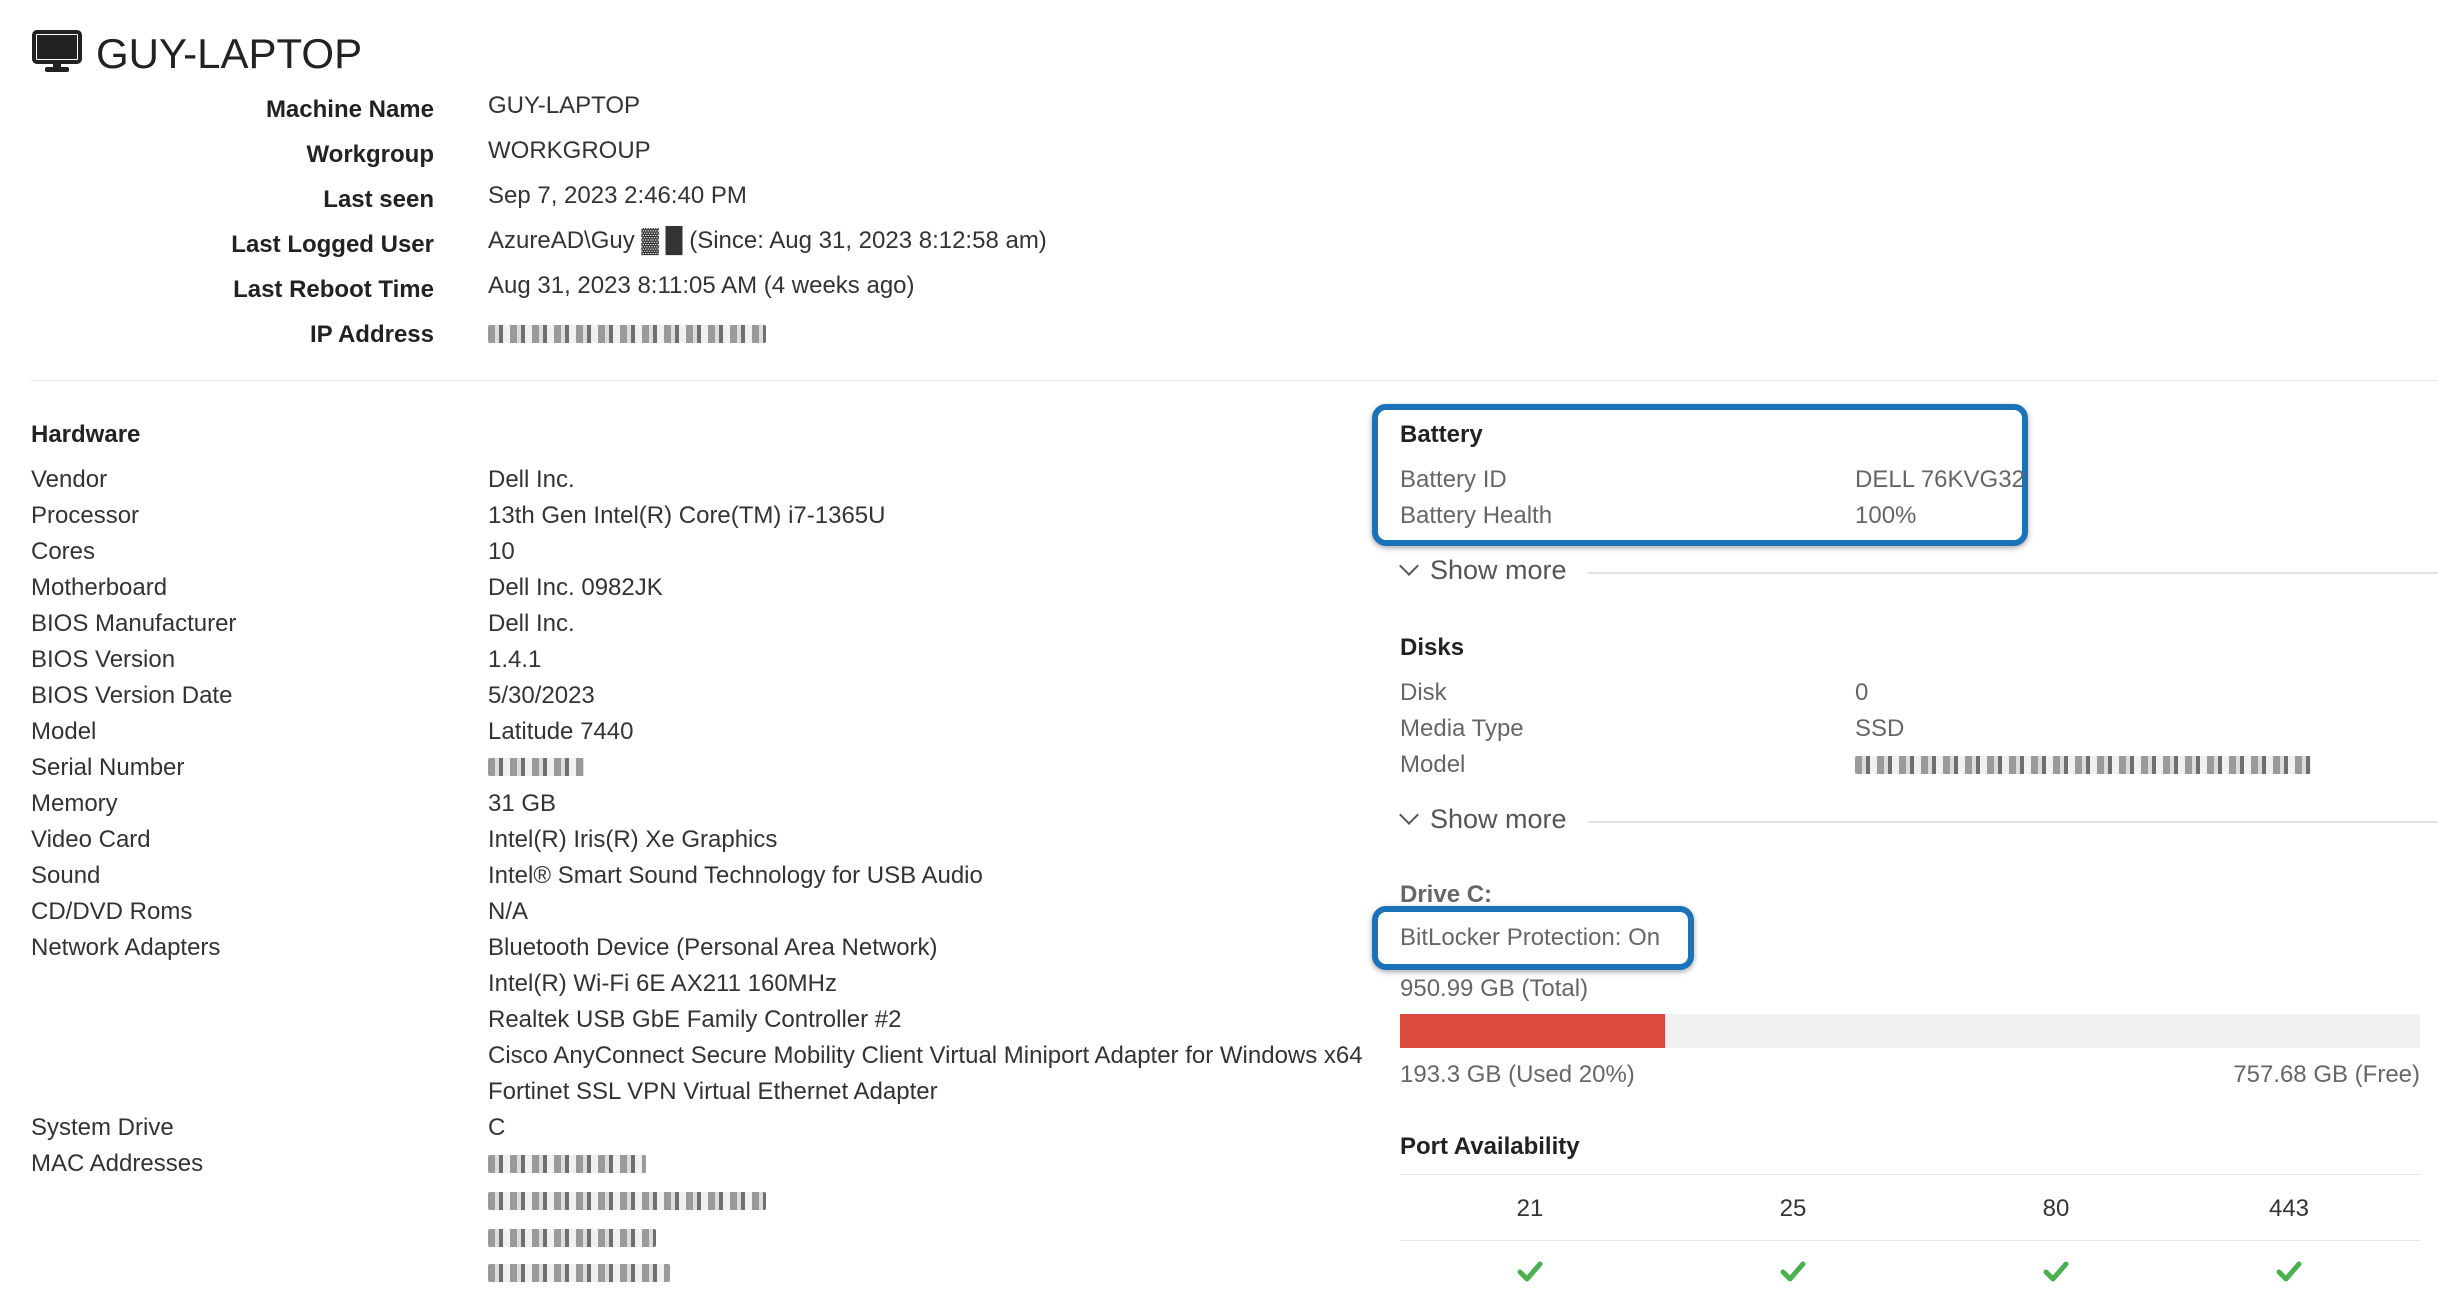 The height and width of the screenshot is (1316, 2438). What do you see at coordinates (1433, 764) in the screenshot?
I see `disk-model-label: Model` at bounding box center [1433, 764].